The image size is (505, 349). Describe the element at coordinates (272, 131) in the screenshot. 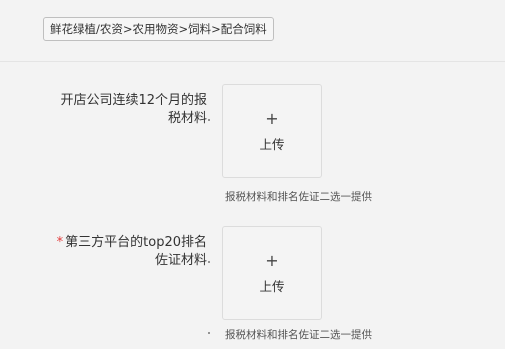

I see `upload-tax-materials-button: + 上传` at that location.